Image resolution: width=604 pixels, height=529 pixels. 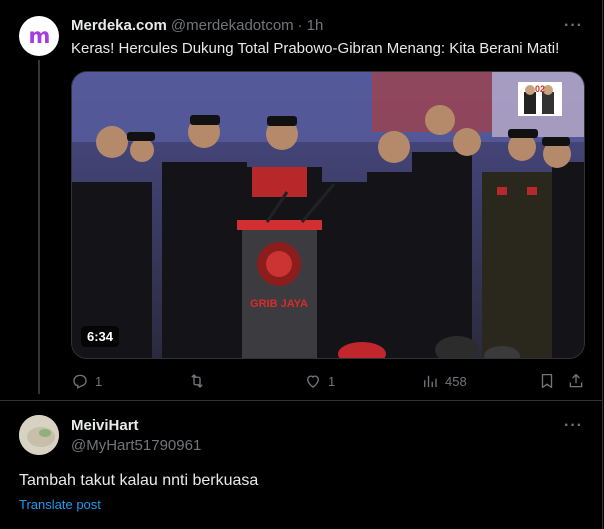 What do you see at coordinates (100, 336) in the screenshot?
I see `video-duration-badge: 6:34` at bounding box center [100, 336].